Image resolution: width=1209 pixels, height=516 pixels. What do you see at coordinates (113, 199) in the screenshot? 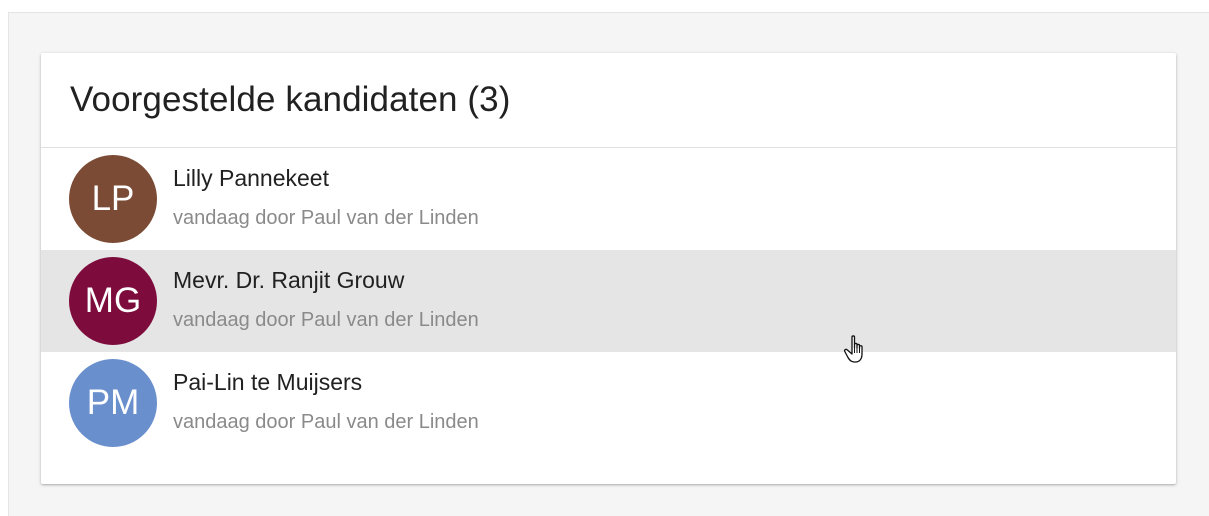
I see `avatar: LP` at bounding box center [113, 199].